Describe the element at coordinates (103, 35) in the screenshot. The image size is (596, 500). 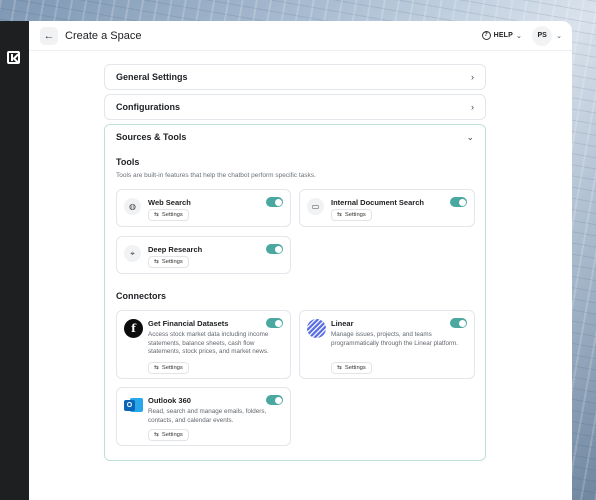
I see `page-title: Create a Space` at that location.